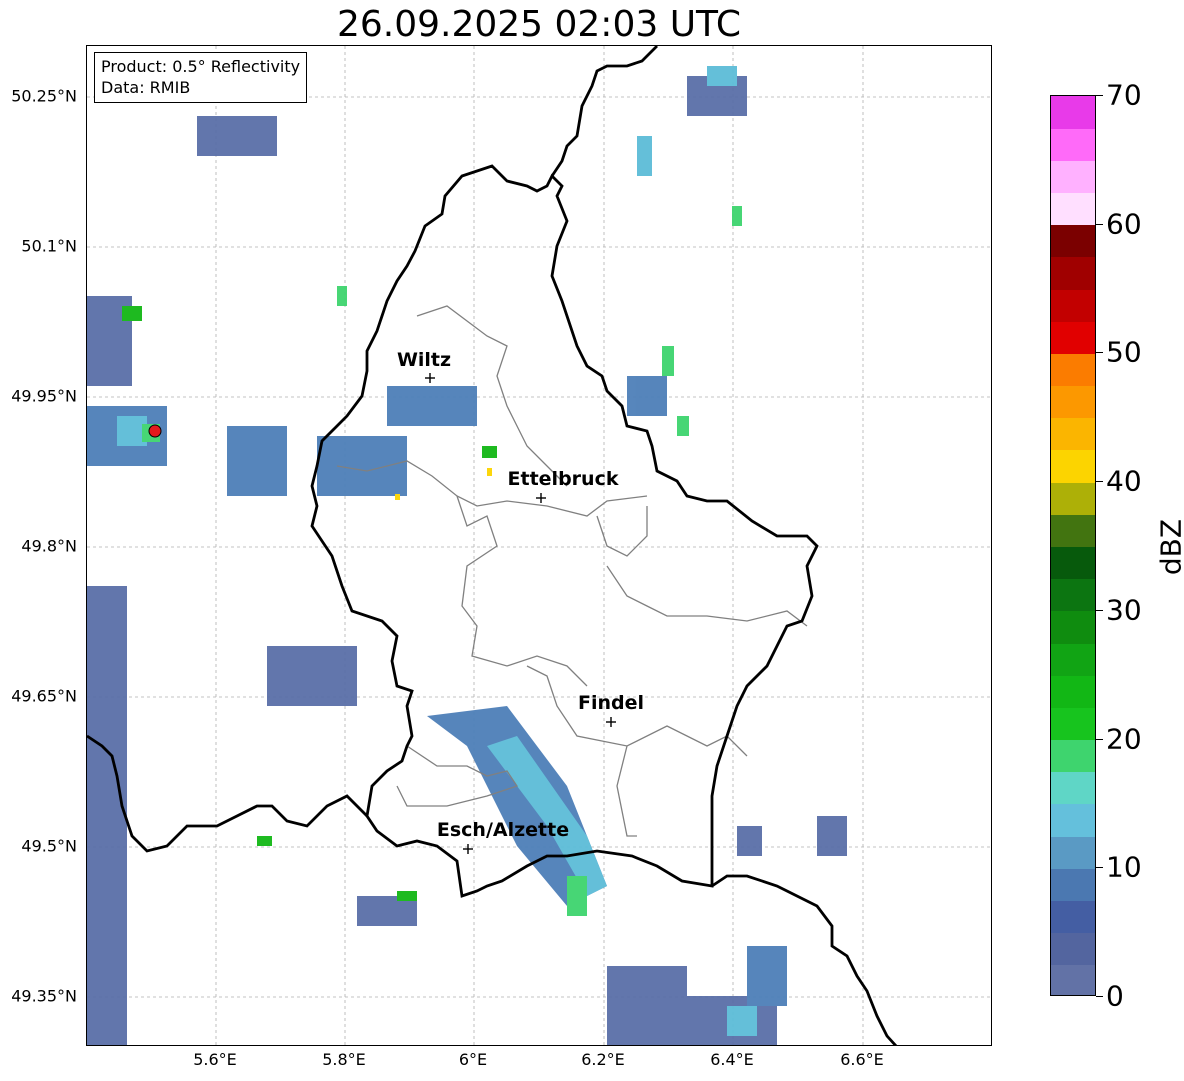  I want to click on lat-label: 49.65°N, so click(44, 696).